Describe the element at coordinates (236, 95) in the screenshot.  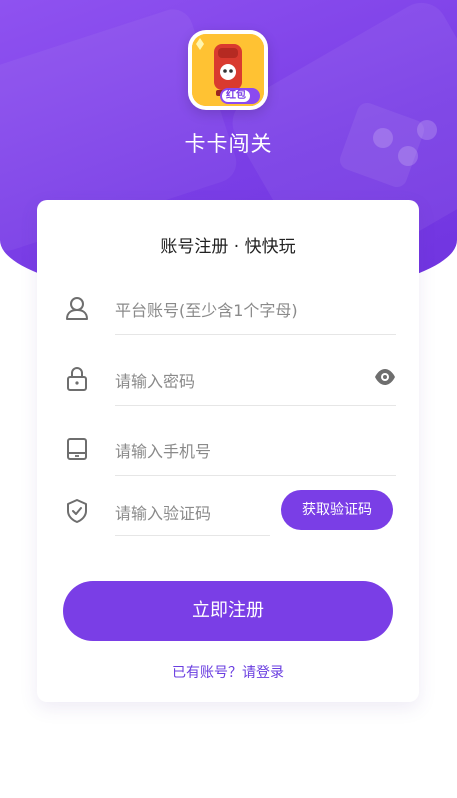
I see `app-logo-badge: 红包` at that location.